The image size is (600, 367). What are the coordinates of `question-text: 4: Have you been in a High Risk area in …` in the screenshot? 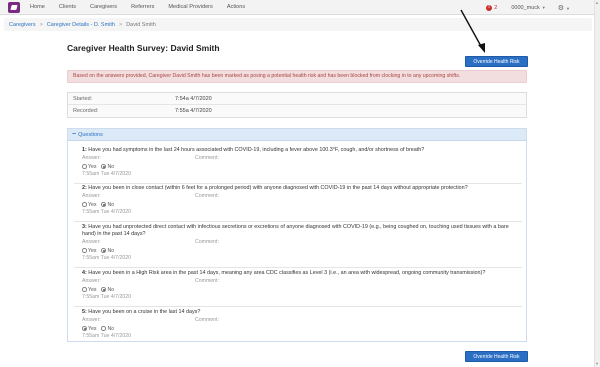 It's located at (302, 273).